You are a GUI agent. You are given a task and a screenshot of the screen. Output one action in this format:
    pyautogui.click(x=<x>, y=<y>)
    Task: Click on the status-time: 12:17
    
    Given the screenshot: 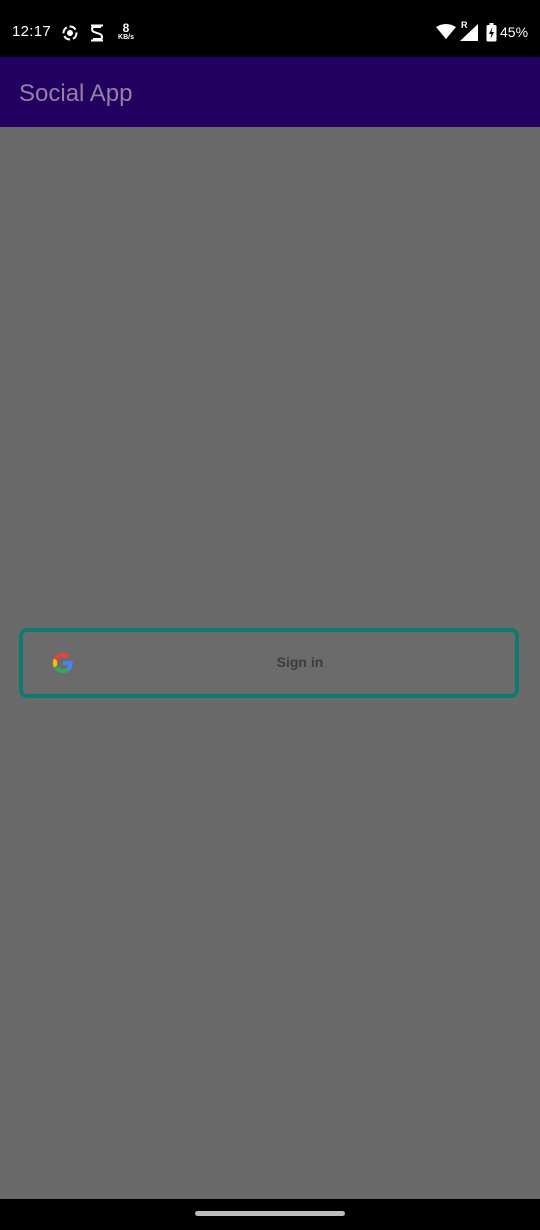 What is the action you would take?
    pyautogui.click(x=32, y=31)
    